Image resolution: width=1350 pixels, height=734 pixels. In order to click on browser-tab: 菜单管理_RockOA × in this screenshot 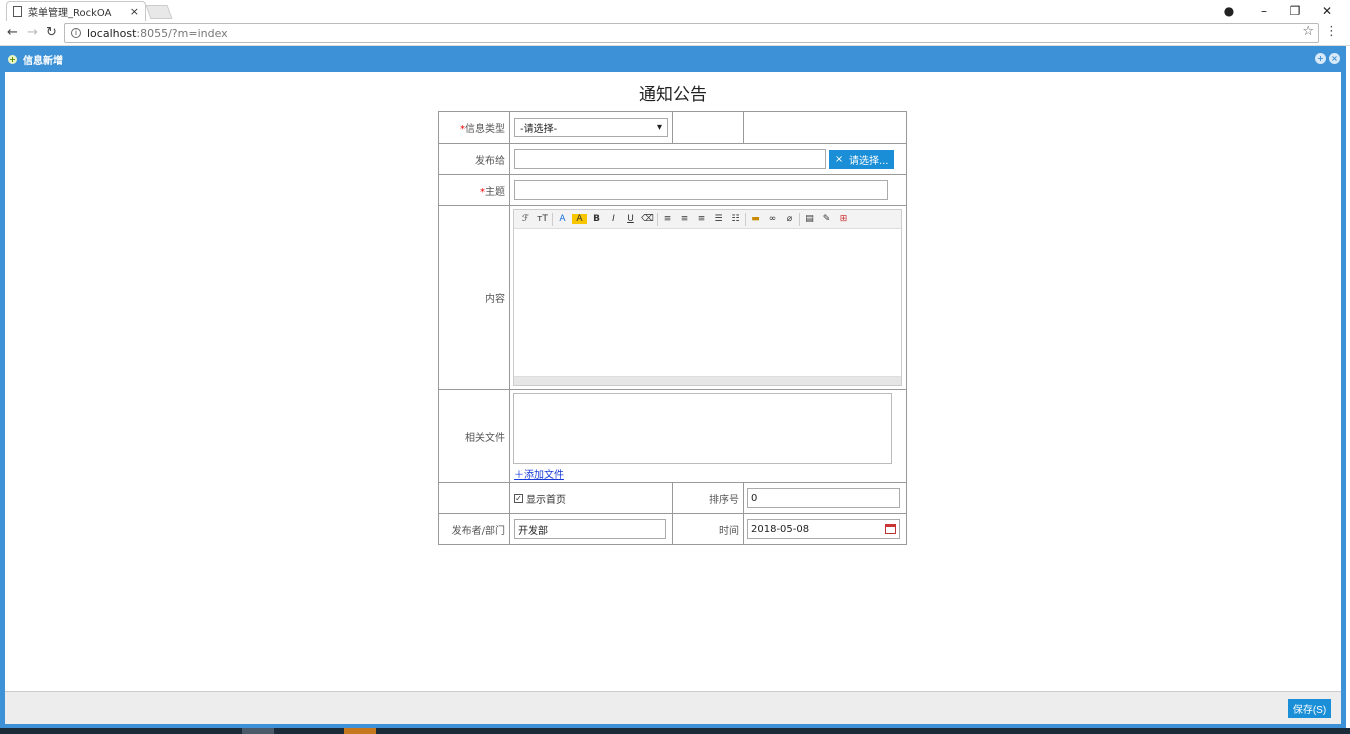, I will do `click(76, 11)`.